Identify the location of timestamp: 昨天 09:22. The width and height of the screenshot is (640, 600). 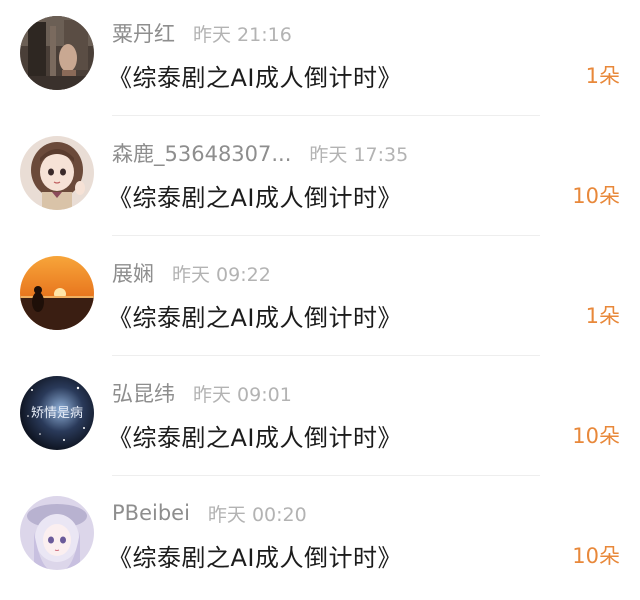
(221, 274).